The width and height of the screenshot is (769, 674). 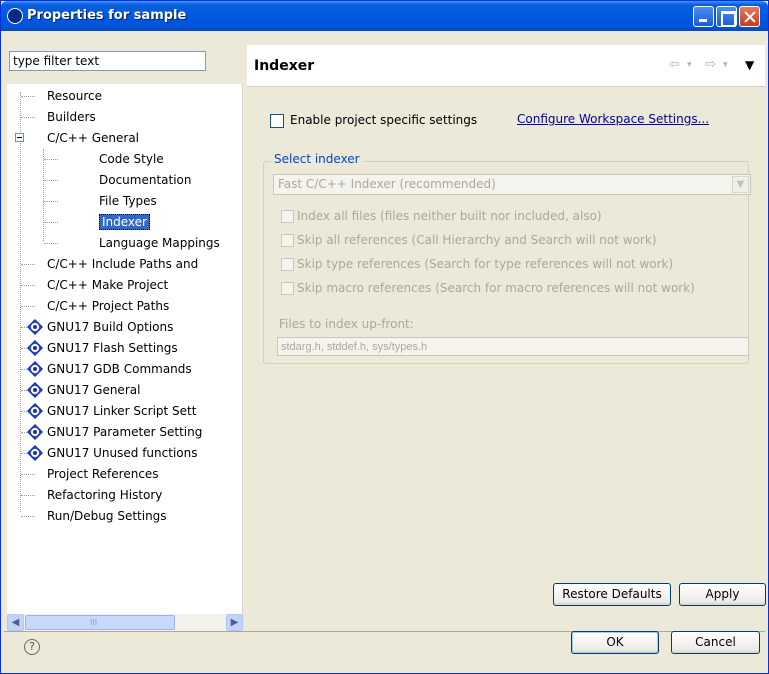 I want to click on tree-item: Run/Debug Settings, so click(x=107, y=516).